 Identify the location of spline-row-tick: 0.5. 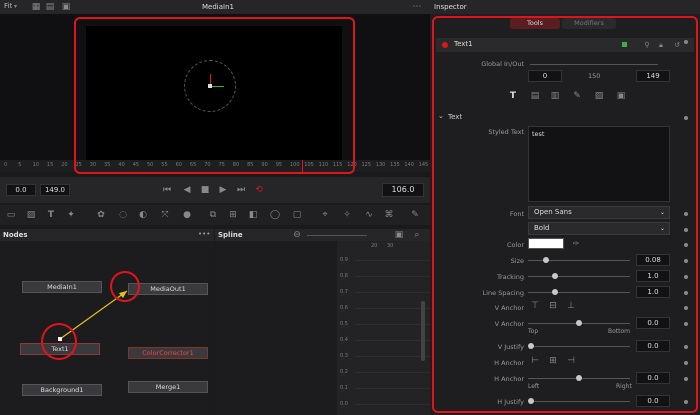
(344, 324).